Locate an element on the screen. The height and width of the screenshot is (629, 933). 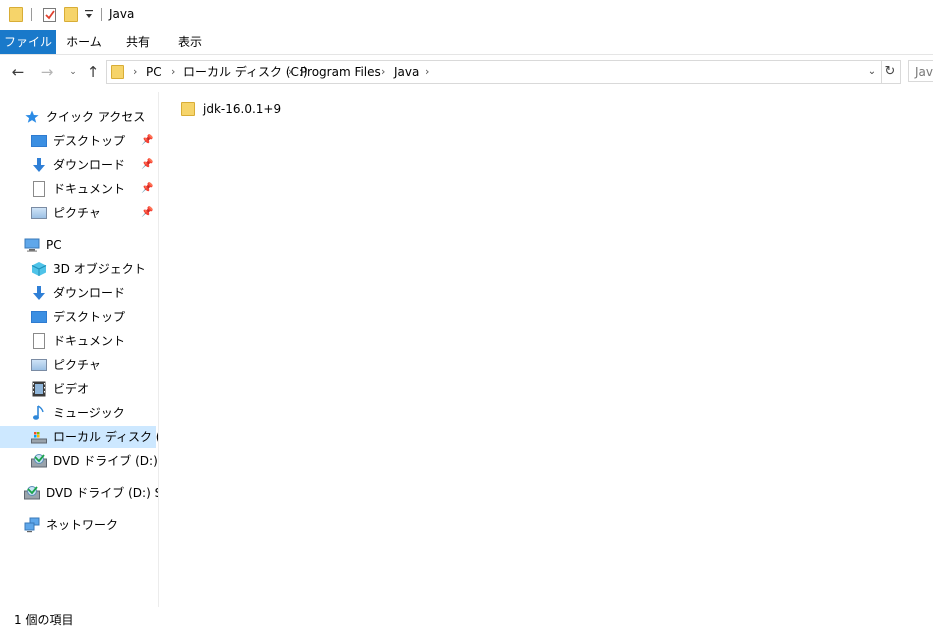
nav-item-desktop: デスクトップ 📌 is located at coordinates (94, 141).